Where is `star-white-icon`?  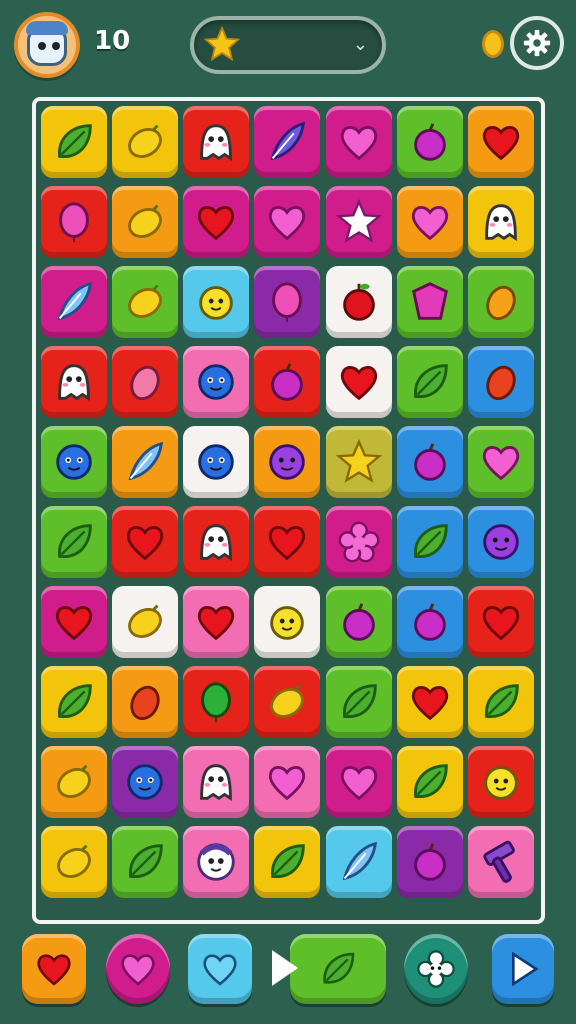
star-white-icon is located at coordinates (359, 220).